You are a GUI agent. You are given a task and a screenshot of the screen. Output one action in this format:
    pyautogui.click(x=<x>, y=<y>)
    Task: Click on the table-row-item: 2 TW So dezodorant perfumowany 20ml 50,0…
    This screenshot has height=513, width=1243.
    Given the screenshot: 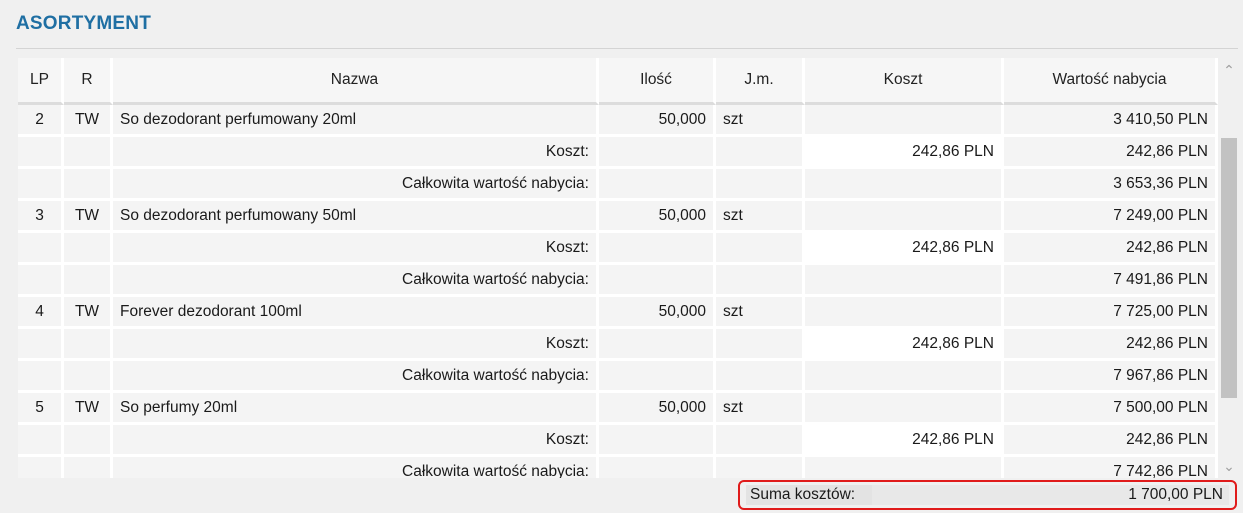 What is the action you would take?
    pyautogui.click(x=618, y=121)
    